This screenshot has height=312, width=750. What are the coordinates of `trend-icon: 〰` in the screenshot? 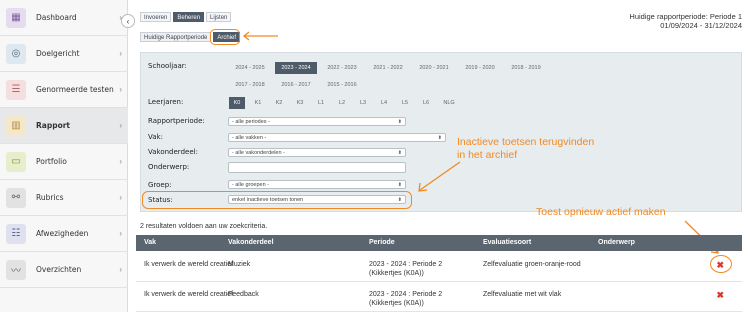 It's located at (16, 269).